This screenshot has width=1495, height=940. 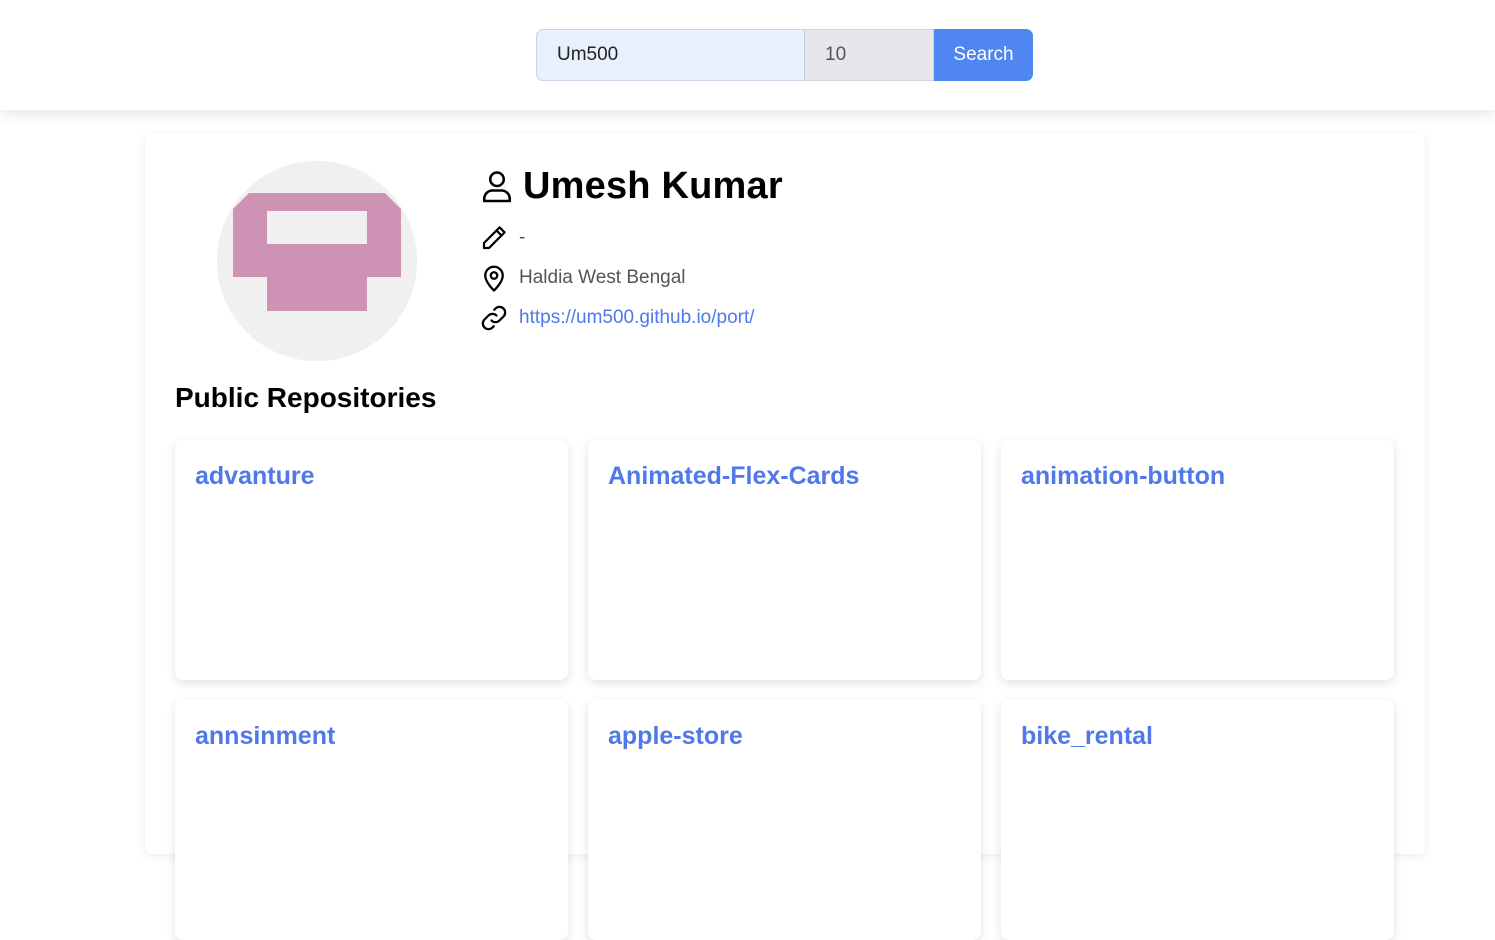 What do you see at coordinates (265, 736) in the screenshot?
I see `repo-name-link: annsinment` at bounding box center [265, 736].